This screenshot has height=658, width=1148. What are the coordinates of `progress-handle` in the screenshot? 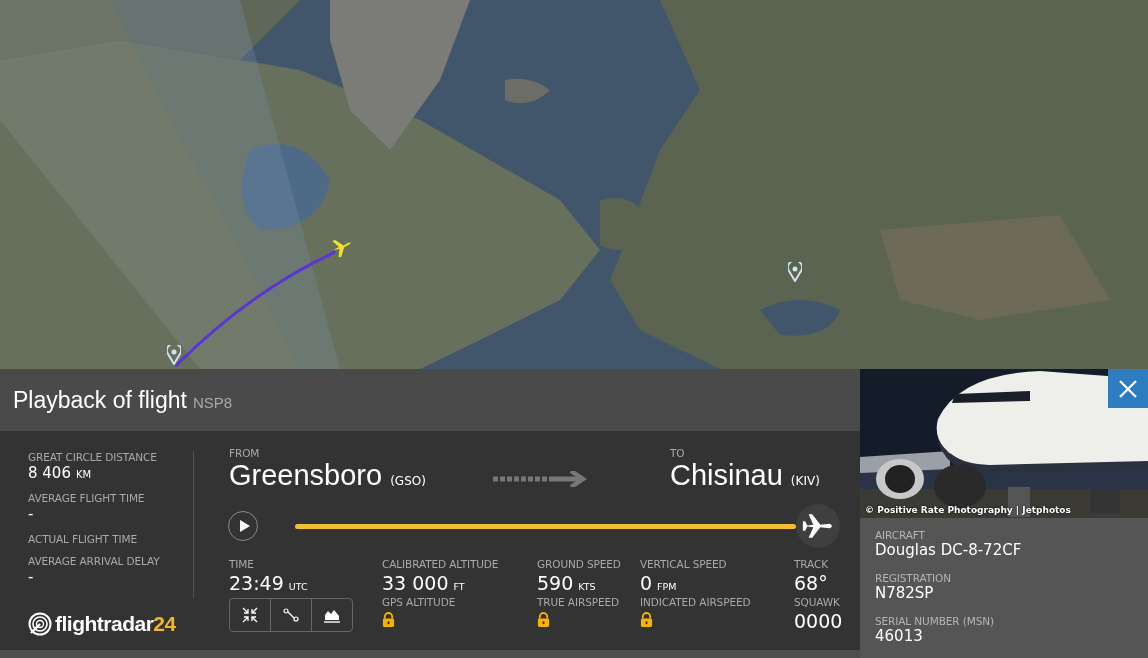 It's located at (818, 526).